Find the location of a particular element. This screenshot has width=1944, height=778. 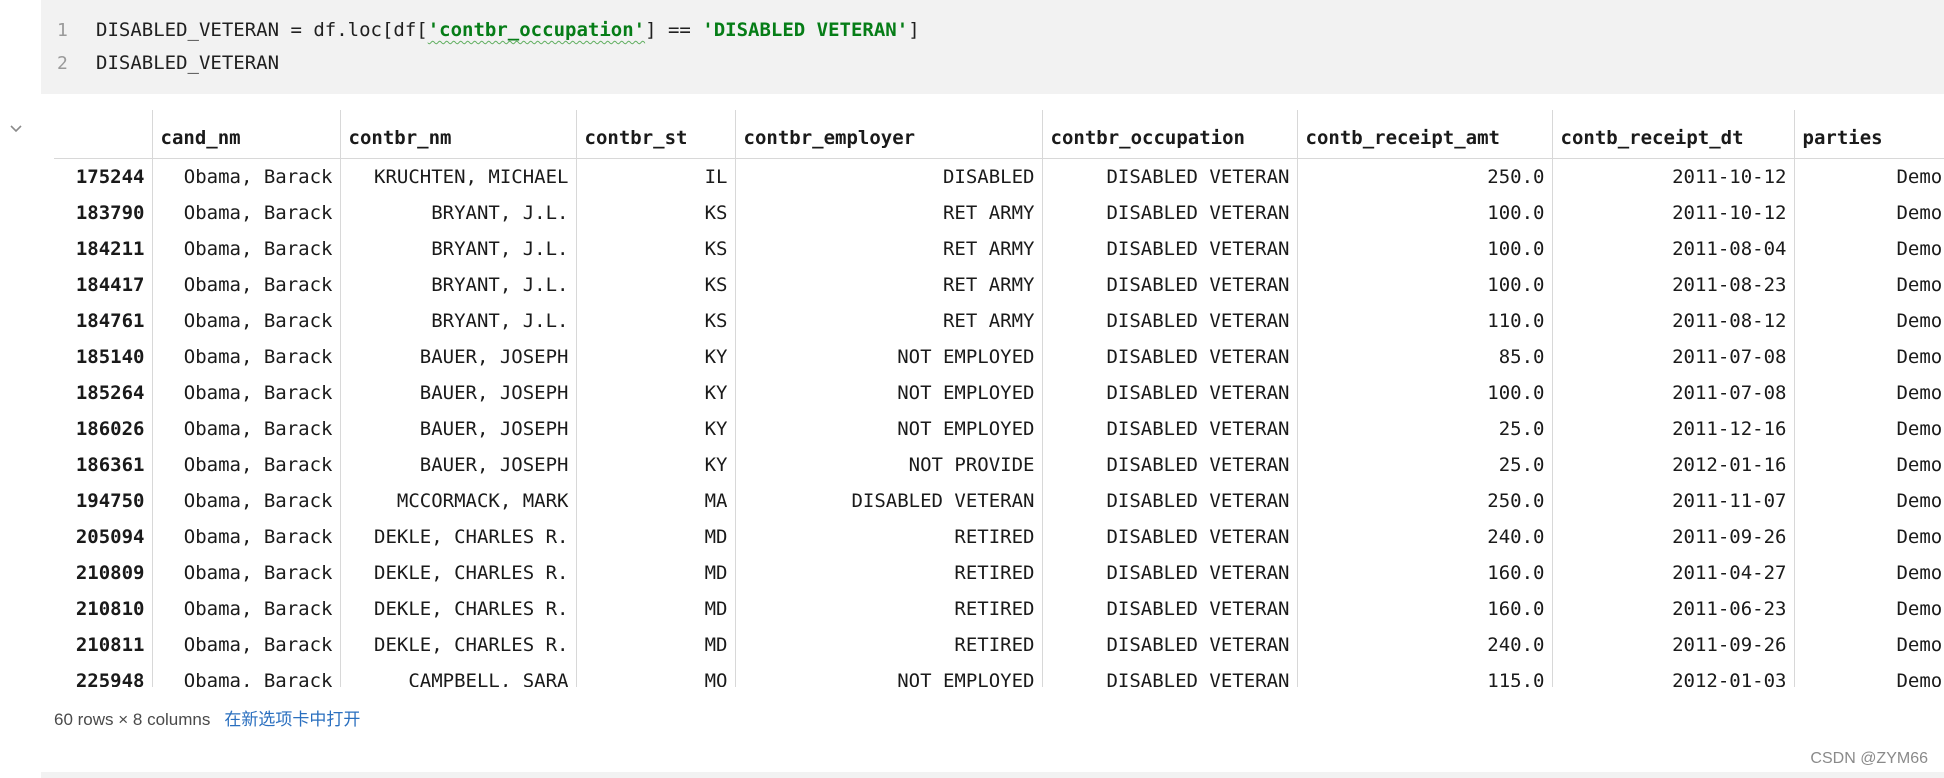

table-cell: MA is located at coordinates (655, 501).